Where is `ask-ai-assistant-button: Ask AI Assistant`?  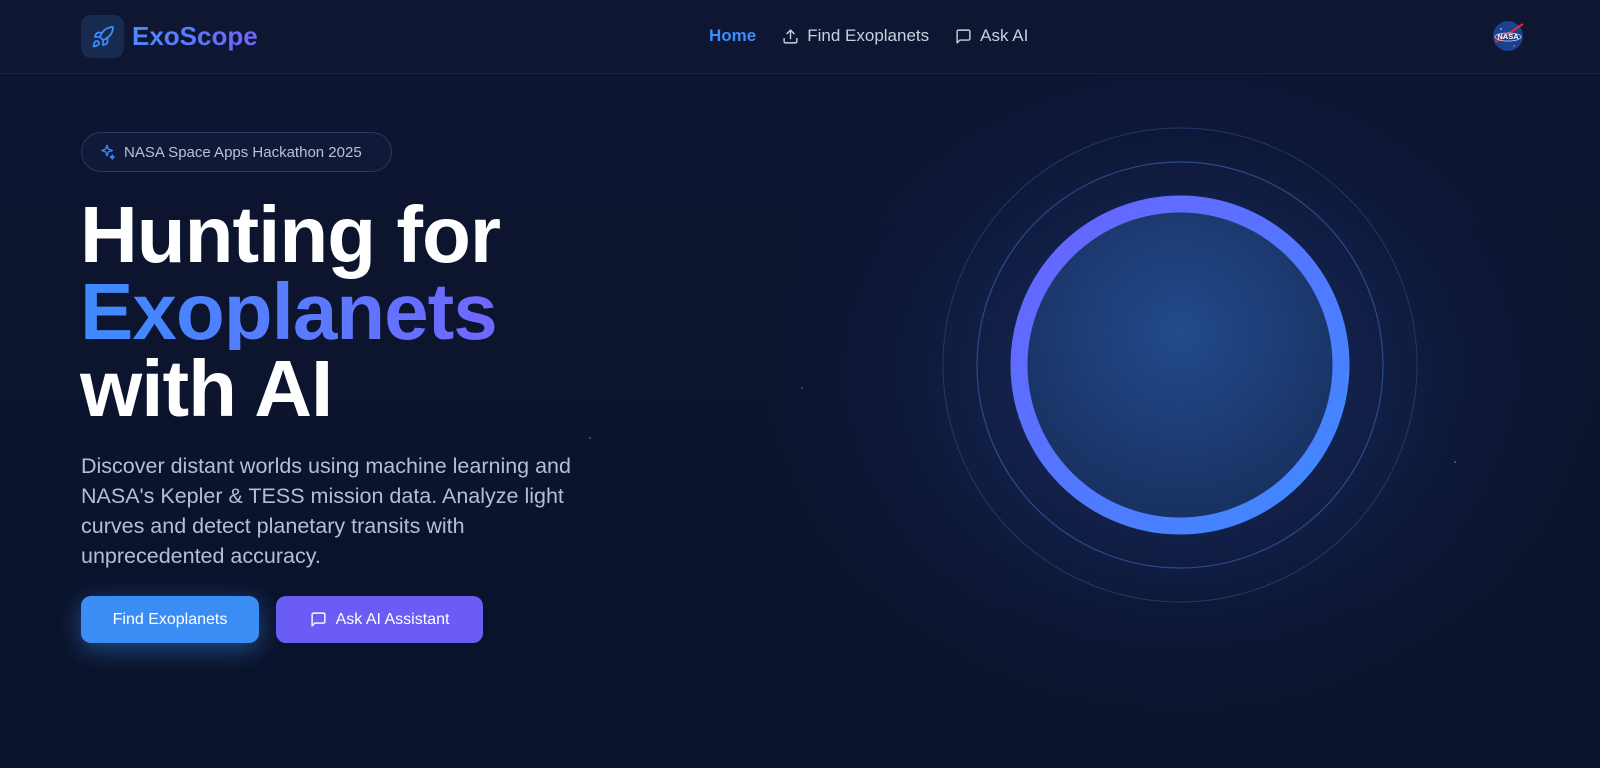 ask-ai-assistant-button: Ask AI Assistant is located at coordinates (379, 619).